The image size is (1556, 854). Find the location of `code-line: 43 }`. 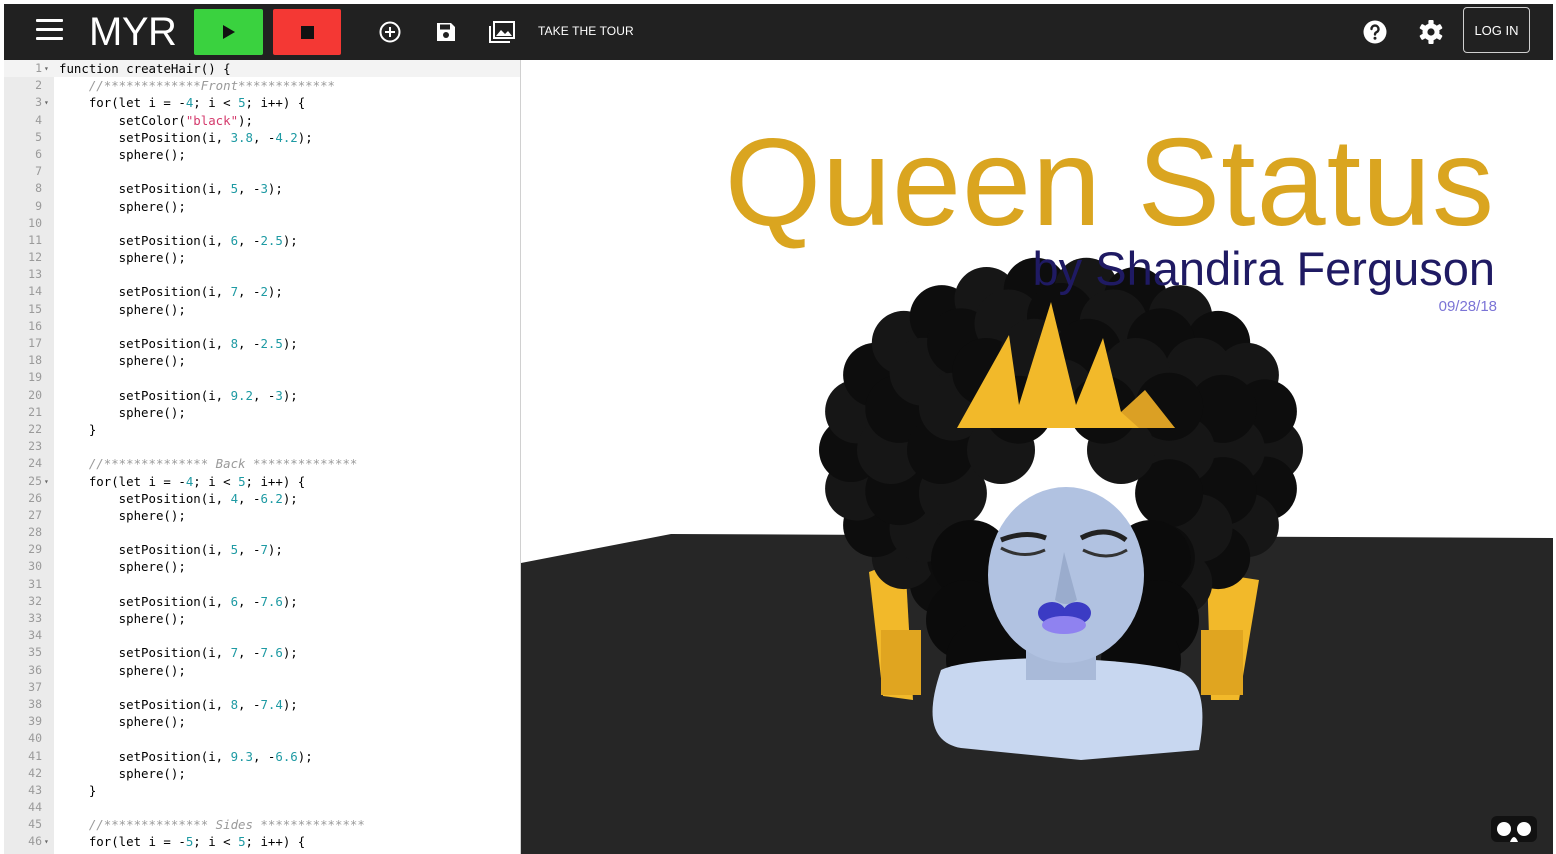

code-line: 43 } is located at coordinates (262, 790).